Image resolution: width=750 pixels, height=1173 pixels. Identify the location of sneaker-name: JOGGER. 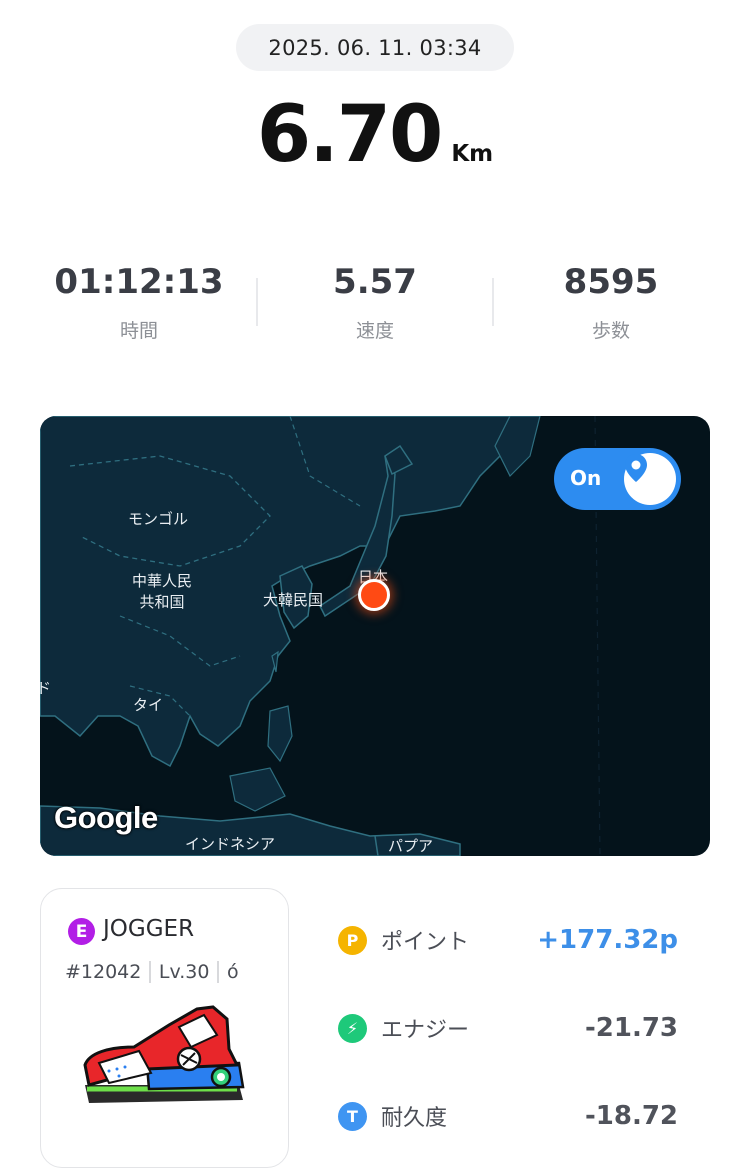
(149, 929).